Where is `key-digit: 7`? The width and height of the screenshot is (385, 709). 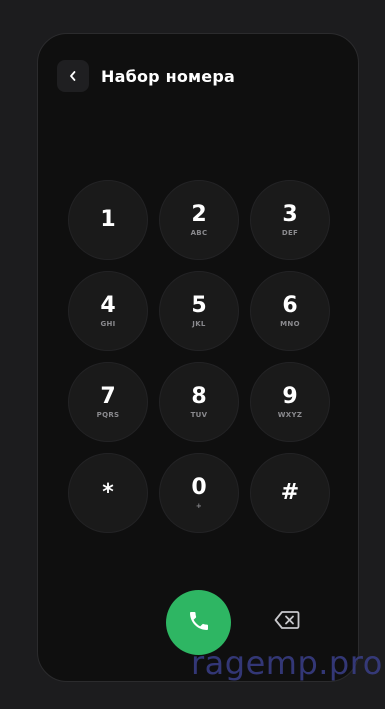
key-digit: 7 is located at coordinates (108, 396).